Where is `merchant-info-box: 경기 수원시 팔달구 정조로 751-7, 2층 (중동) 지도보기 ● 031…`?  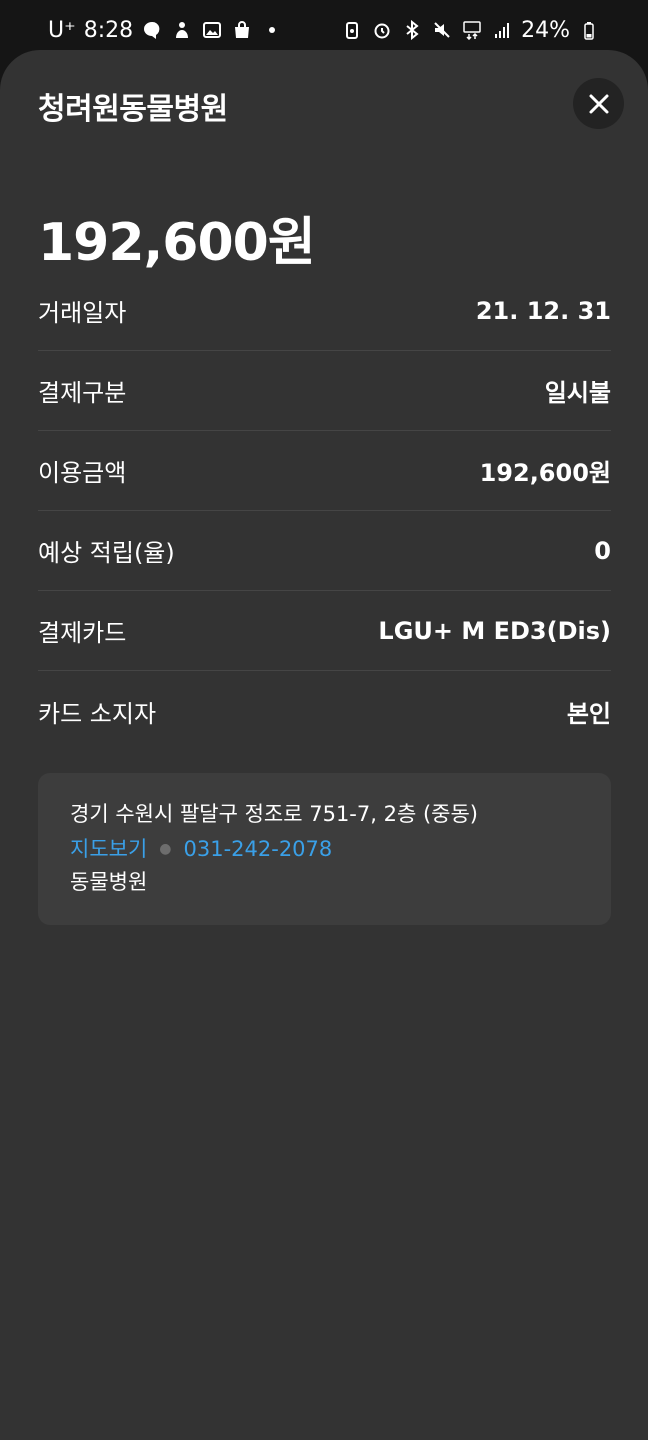
merchant-info-box: 경기 수원시 팔달구 정조로 751-7, 2층 (중동) 지도보기 ● 031… is located at coordinates (324, 849).